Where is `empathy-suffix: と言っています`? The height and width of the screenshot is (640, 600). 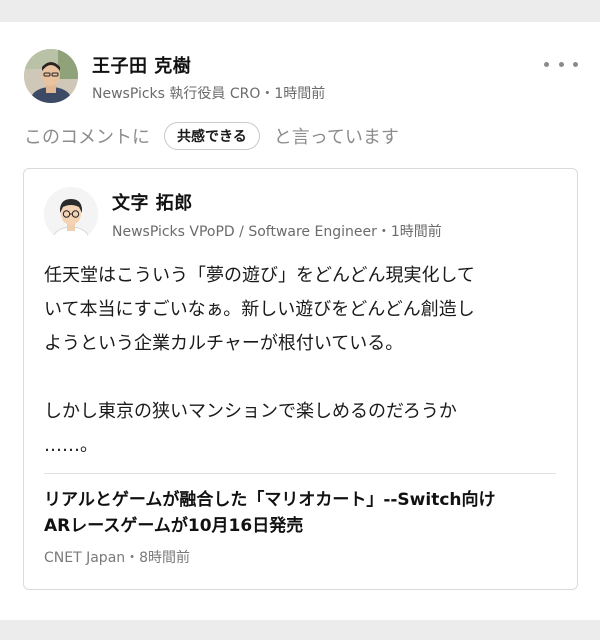 empathy-suffix: と言っています is located at coordinates (336, 137).